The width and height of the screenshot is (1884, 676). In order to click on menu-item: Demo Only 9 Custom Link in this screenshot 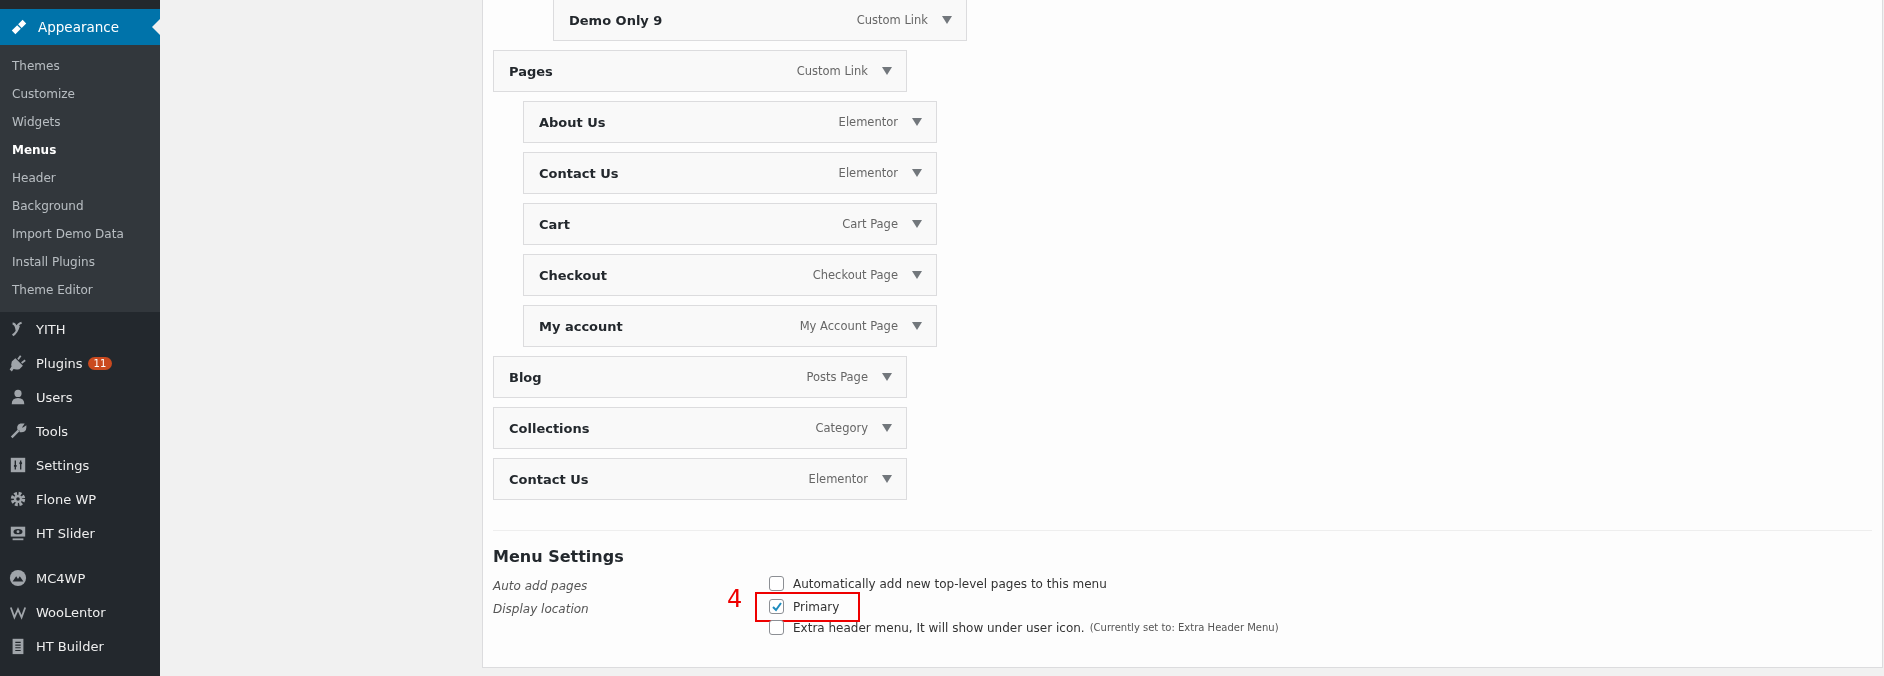, I will do `click(760, 20)`.